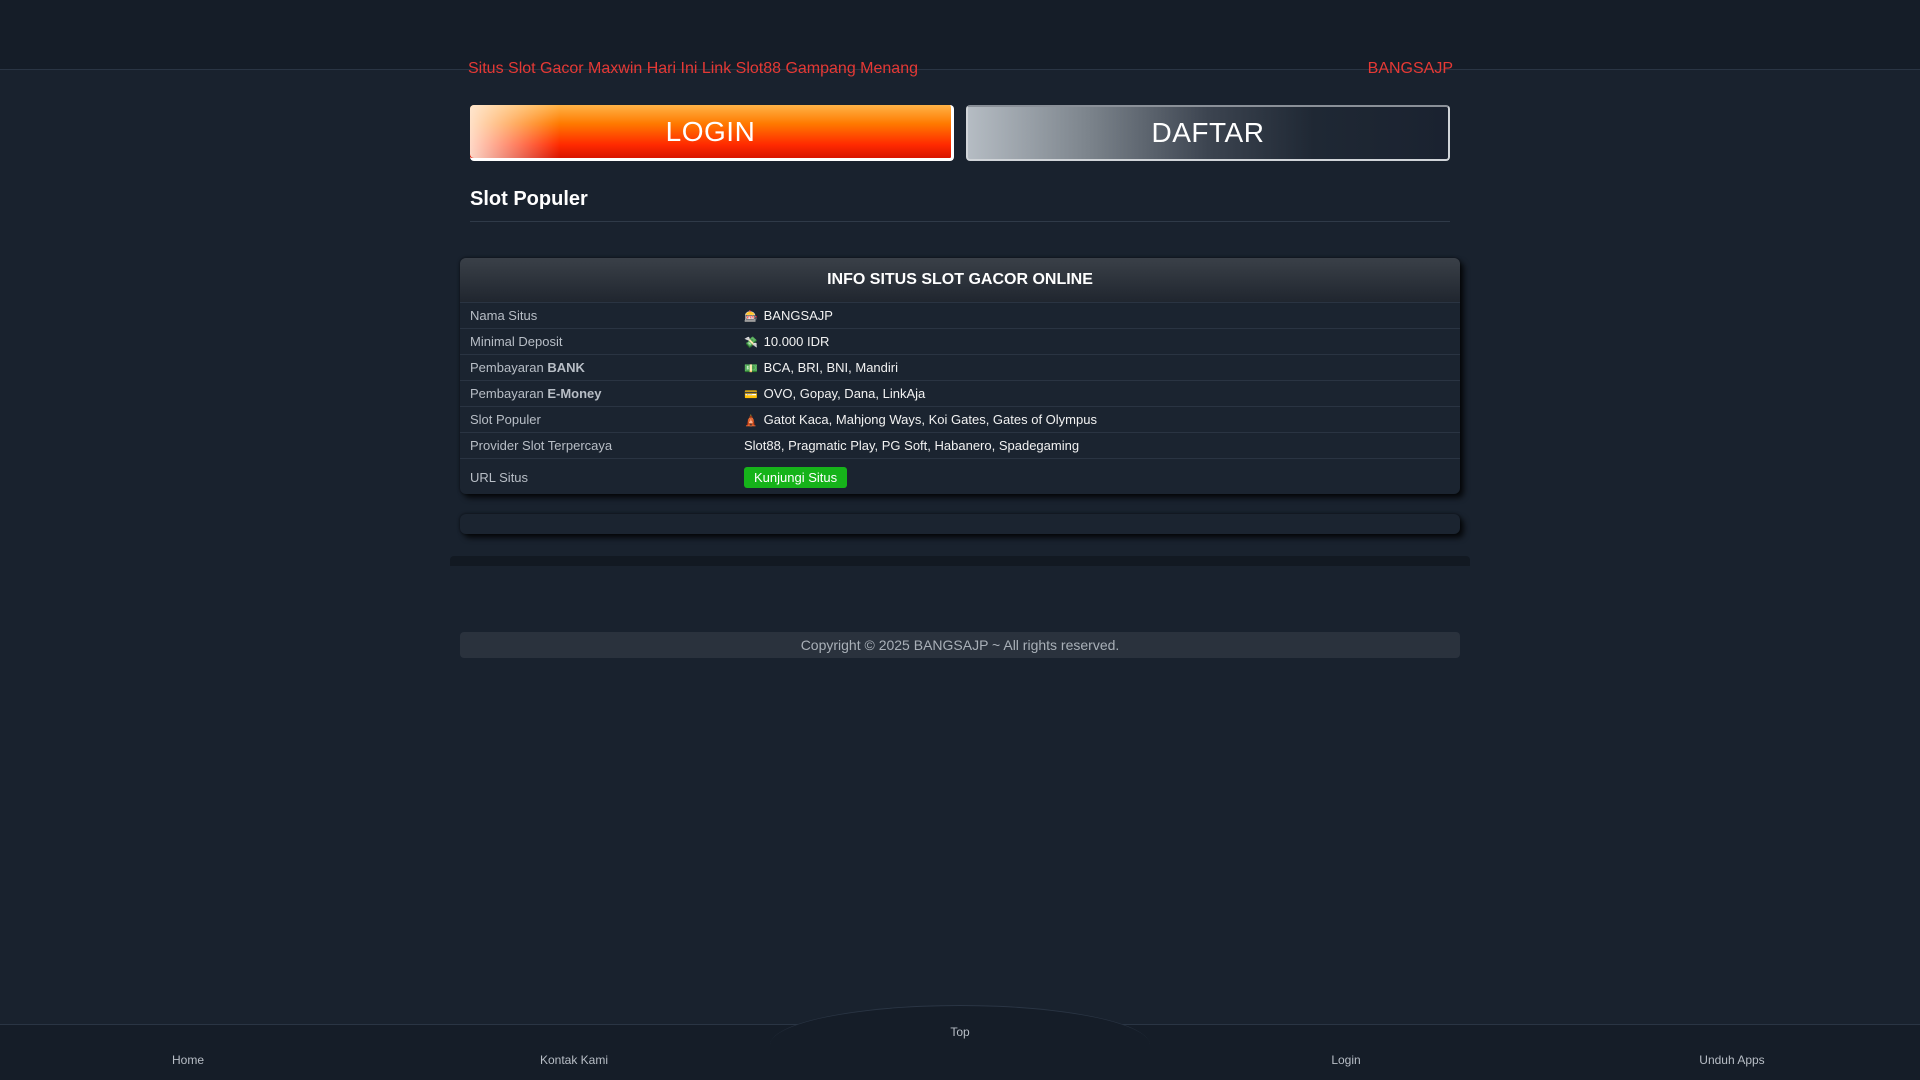  What do you see at coordinates (574, 1060) in the screenshot?
I see `nav-kontak-kami: Kontak Kami` at bounding box center [574, 1060].